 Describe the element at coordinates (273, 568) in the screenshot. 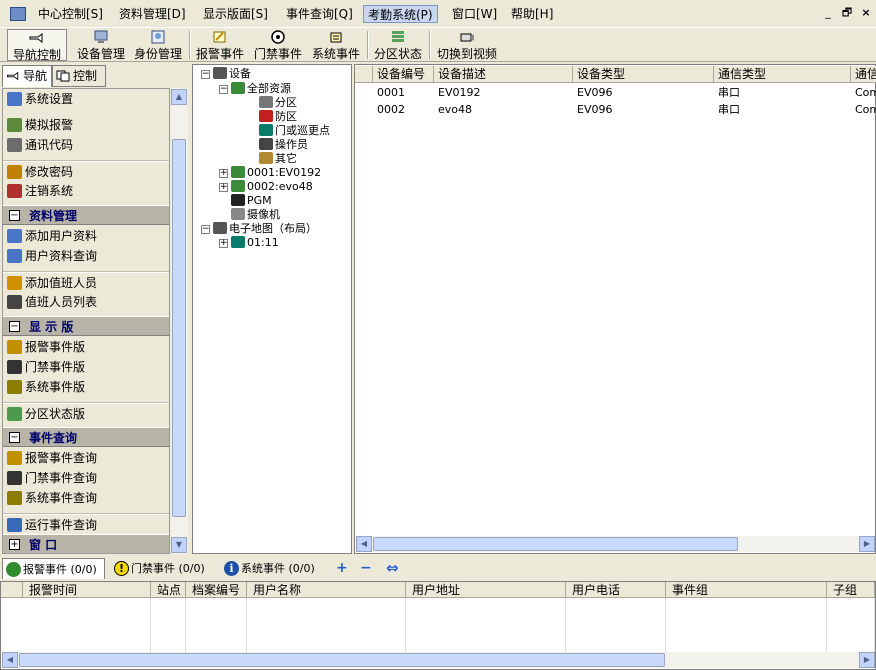

I see `tab-system-events: i 系统事件 (0/0)` at that location.